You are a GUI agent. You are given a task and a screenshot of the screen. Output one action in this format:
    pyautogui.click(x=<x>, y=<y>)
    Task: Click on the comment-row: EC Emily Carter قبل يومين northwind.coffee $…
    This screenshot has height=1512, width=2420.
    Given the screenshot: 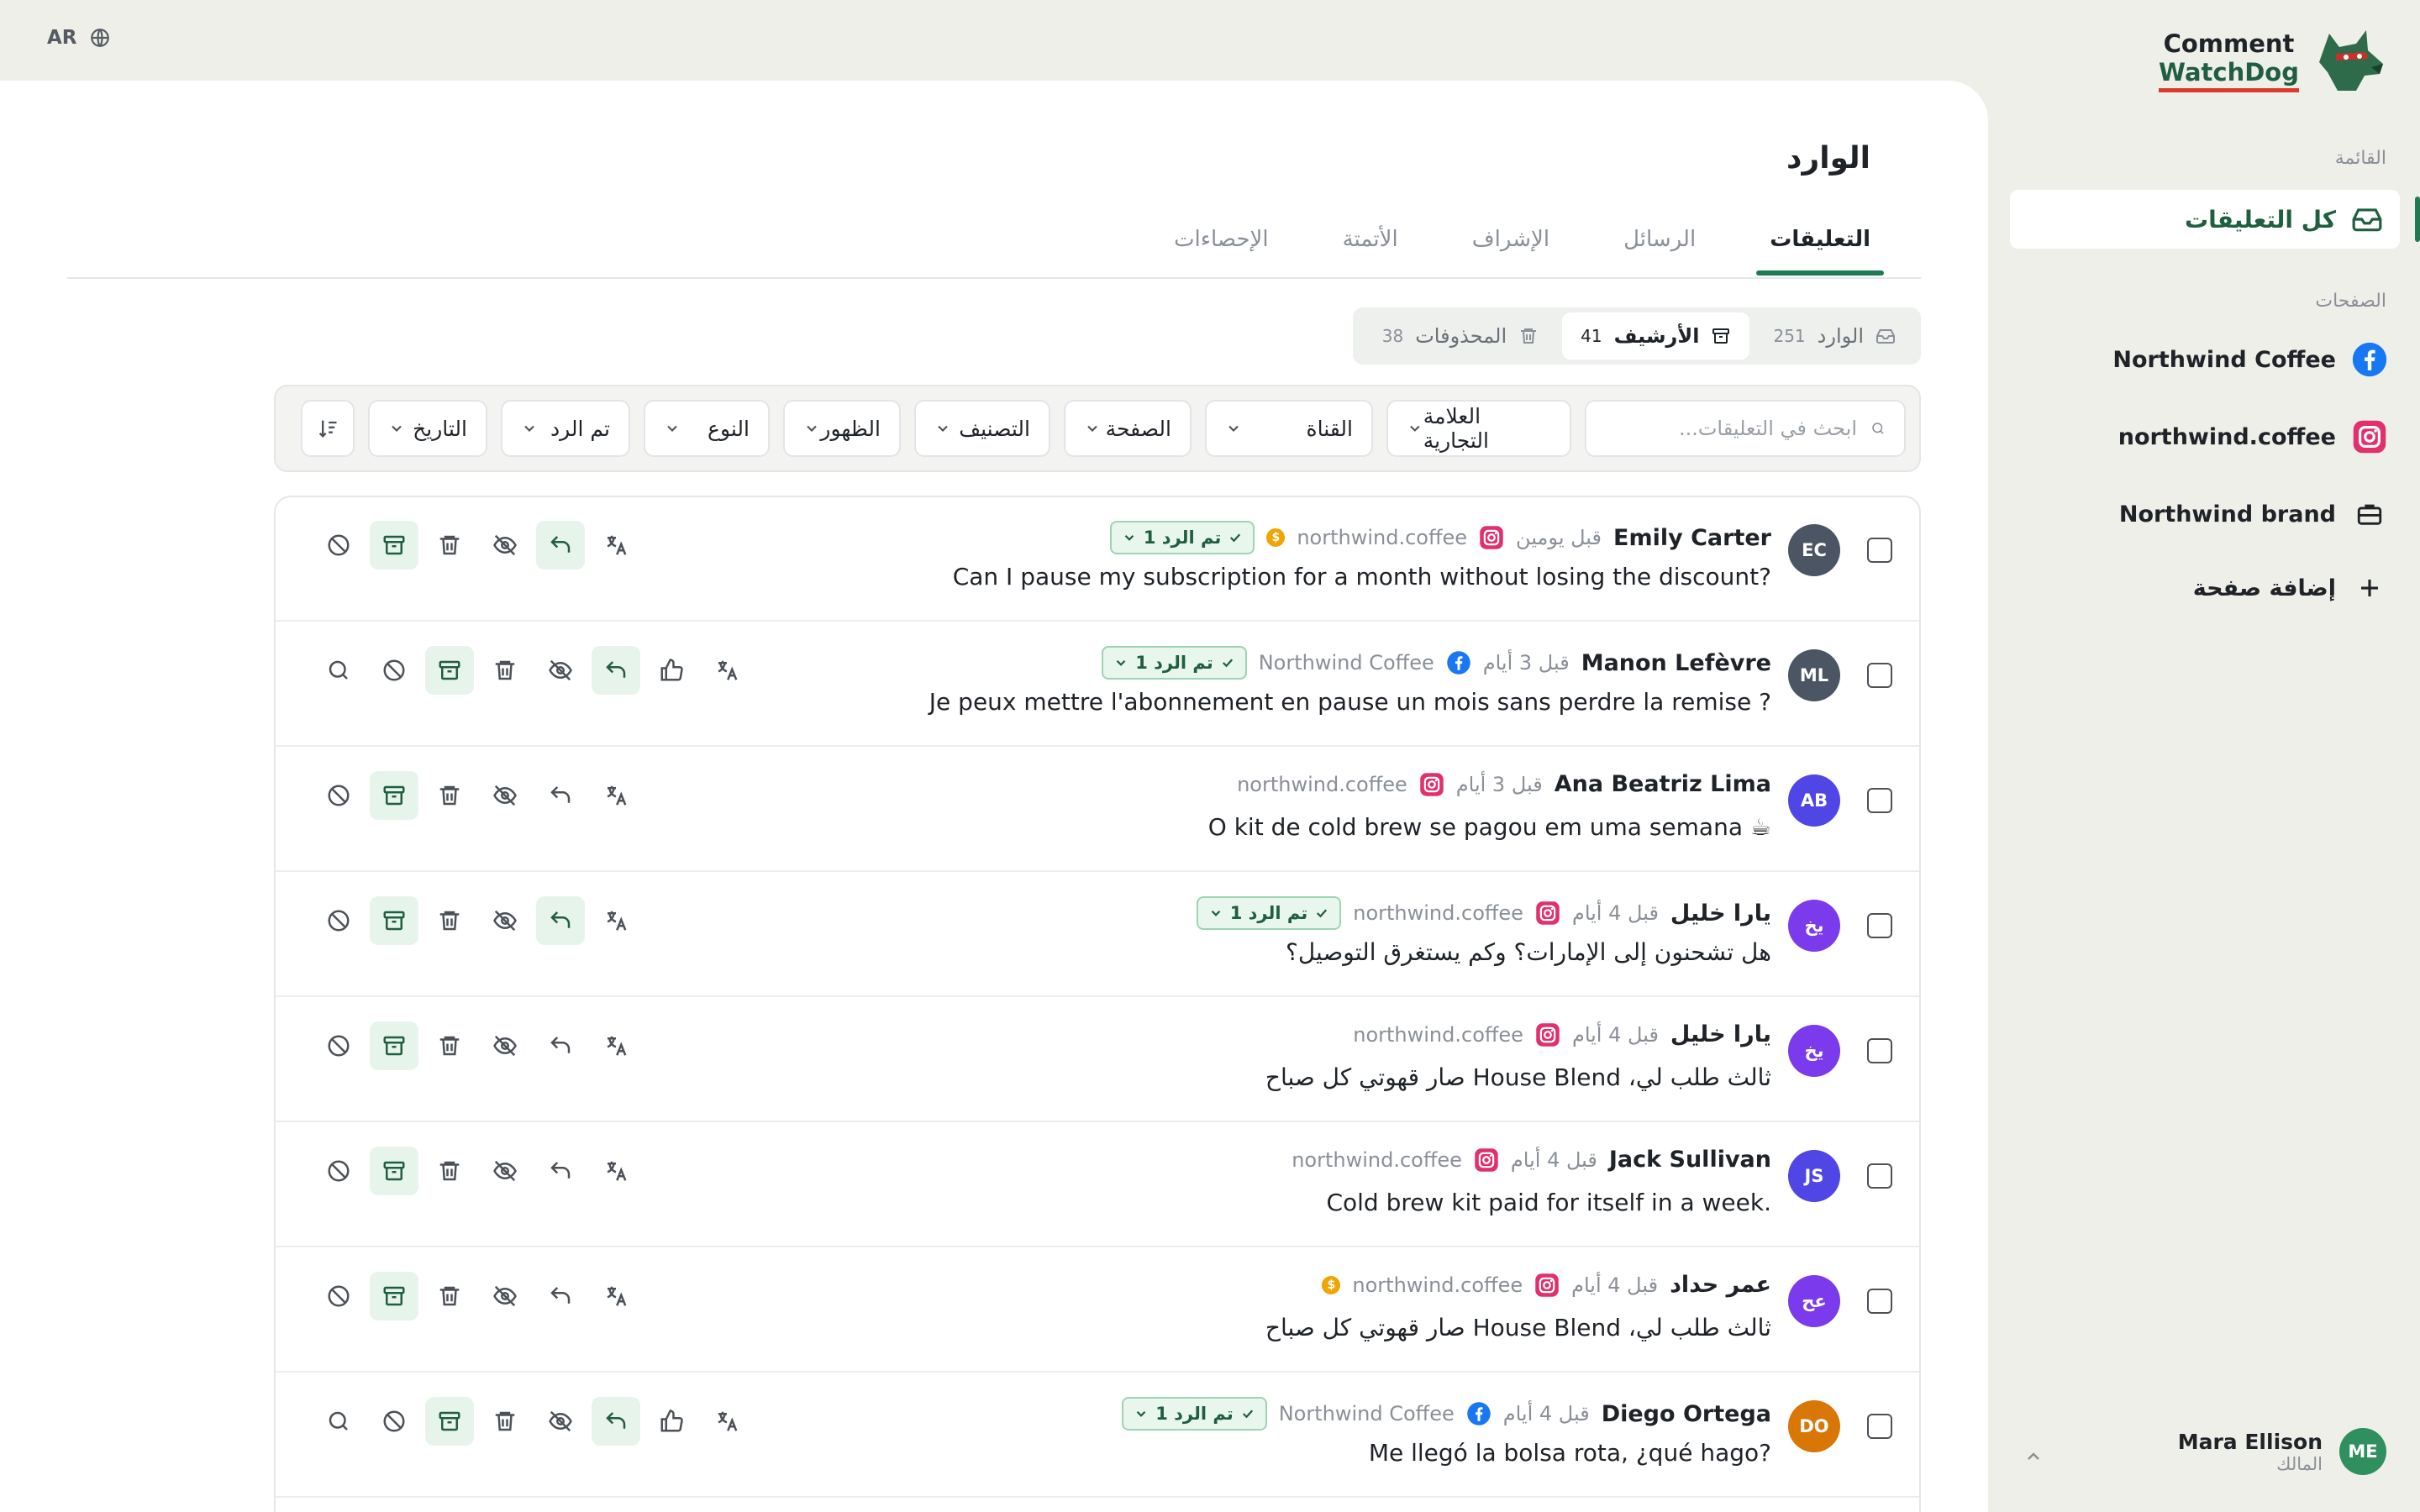 What is the action you would take?
    pyautogui.click(x=1097, y=559)
    